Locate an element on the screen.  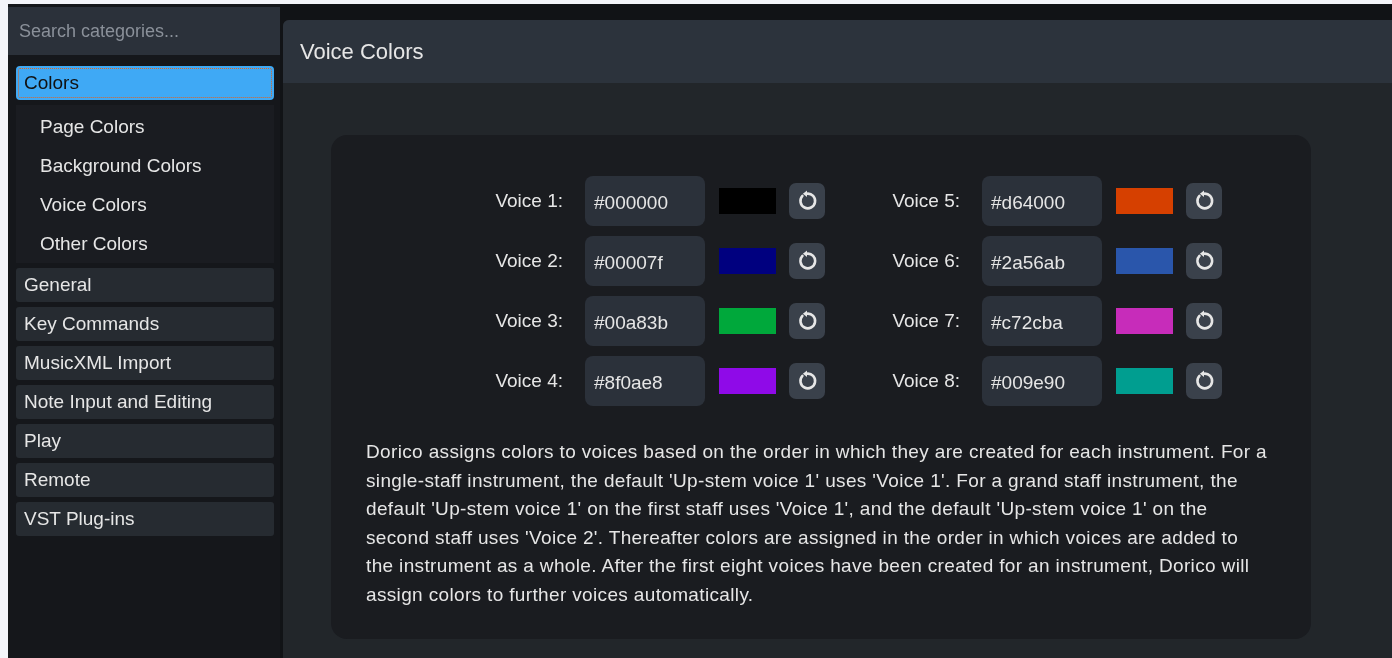
category-item: MusicXML Import is located at coordinates (145, 363).